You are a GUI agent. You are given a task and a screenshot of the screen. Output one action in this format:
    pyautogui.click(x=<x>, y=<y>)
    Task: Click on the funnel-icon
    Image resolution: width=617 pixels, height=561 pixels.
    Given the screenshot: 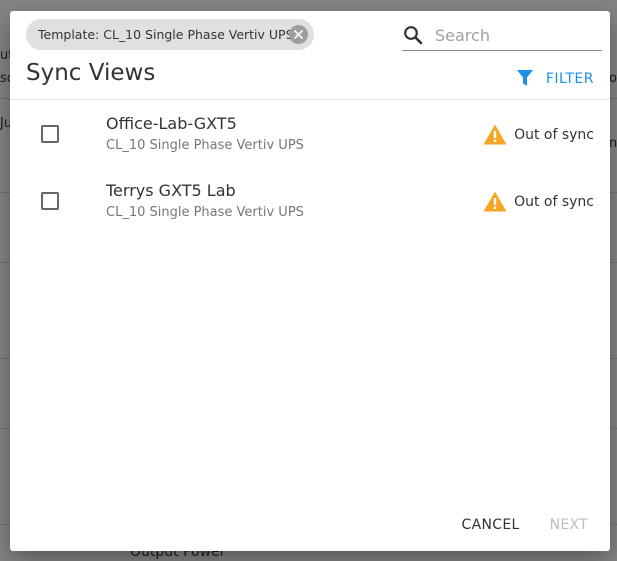 What is the action you would take?
    pyautogui.click(x=526, y=78)
    